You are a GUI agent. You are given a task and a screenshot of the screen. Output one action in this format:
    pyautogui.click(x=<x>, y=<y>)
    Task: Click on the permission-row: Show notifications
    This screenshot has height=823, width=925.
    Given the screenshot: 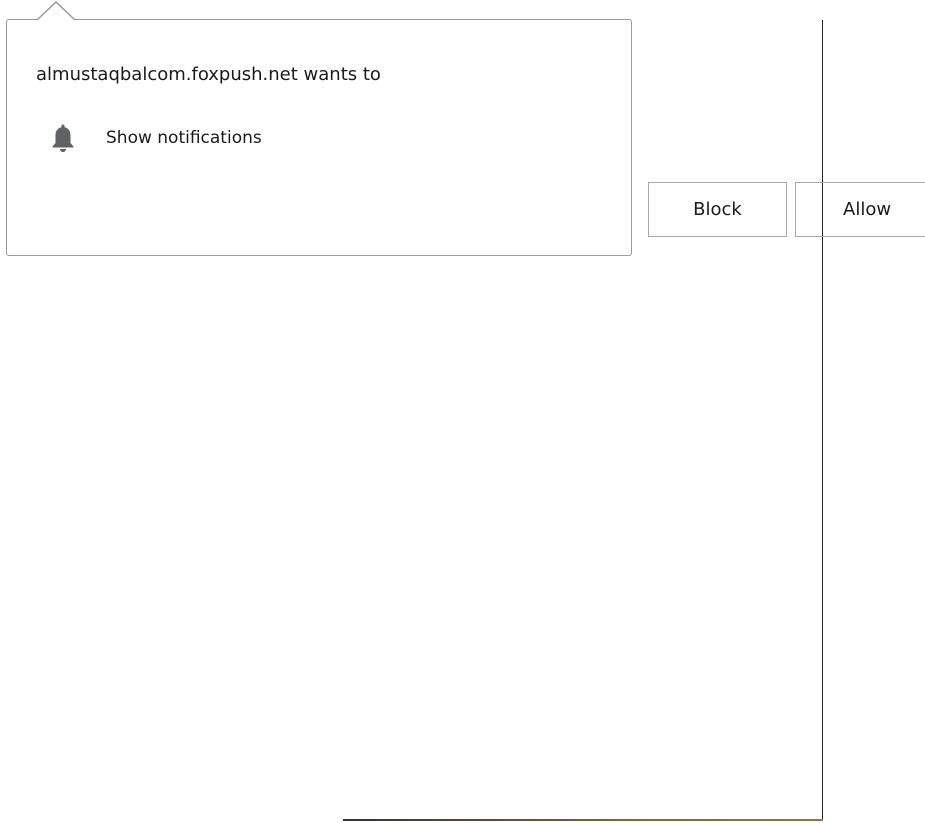 What is the action you would take?
    pyautogui.click(x=155, y=138)
    